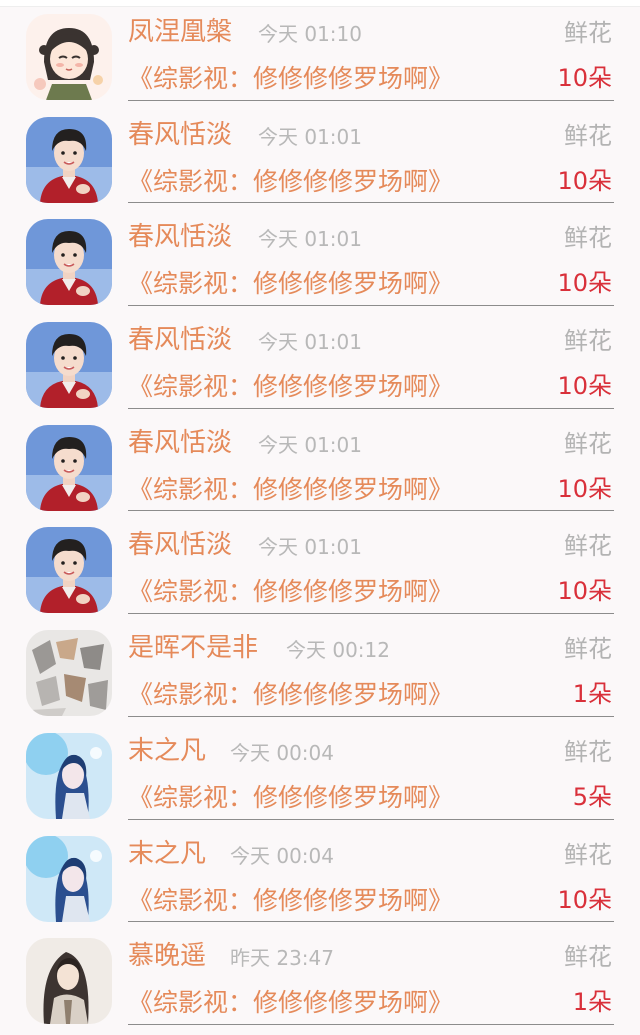 Image resolution: width=640 pixels, height=1035 pixels. I want to click on long-hair-portrait-avatar-icon, so click(69, 981).